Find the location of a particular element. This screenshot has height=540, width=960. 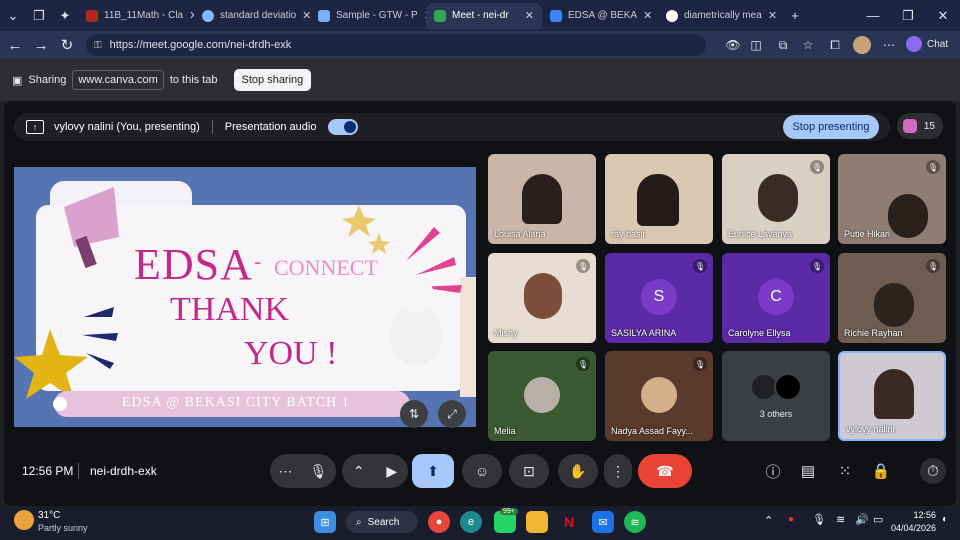

forward-icon: → is located at coordinates (41, 45).